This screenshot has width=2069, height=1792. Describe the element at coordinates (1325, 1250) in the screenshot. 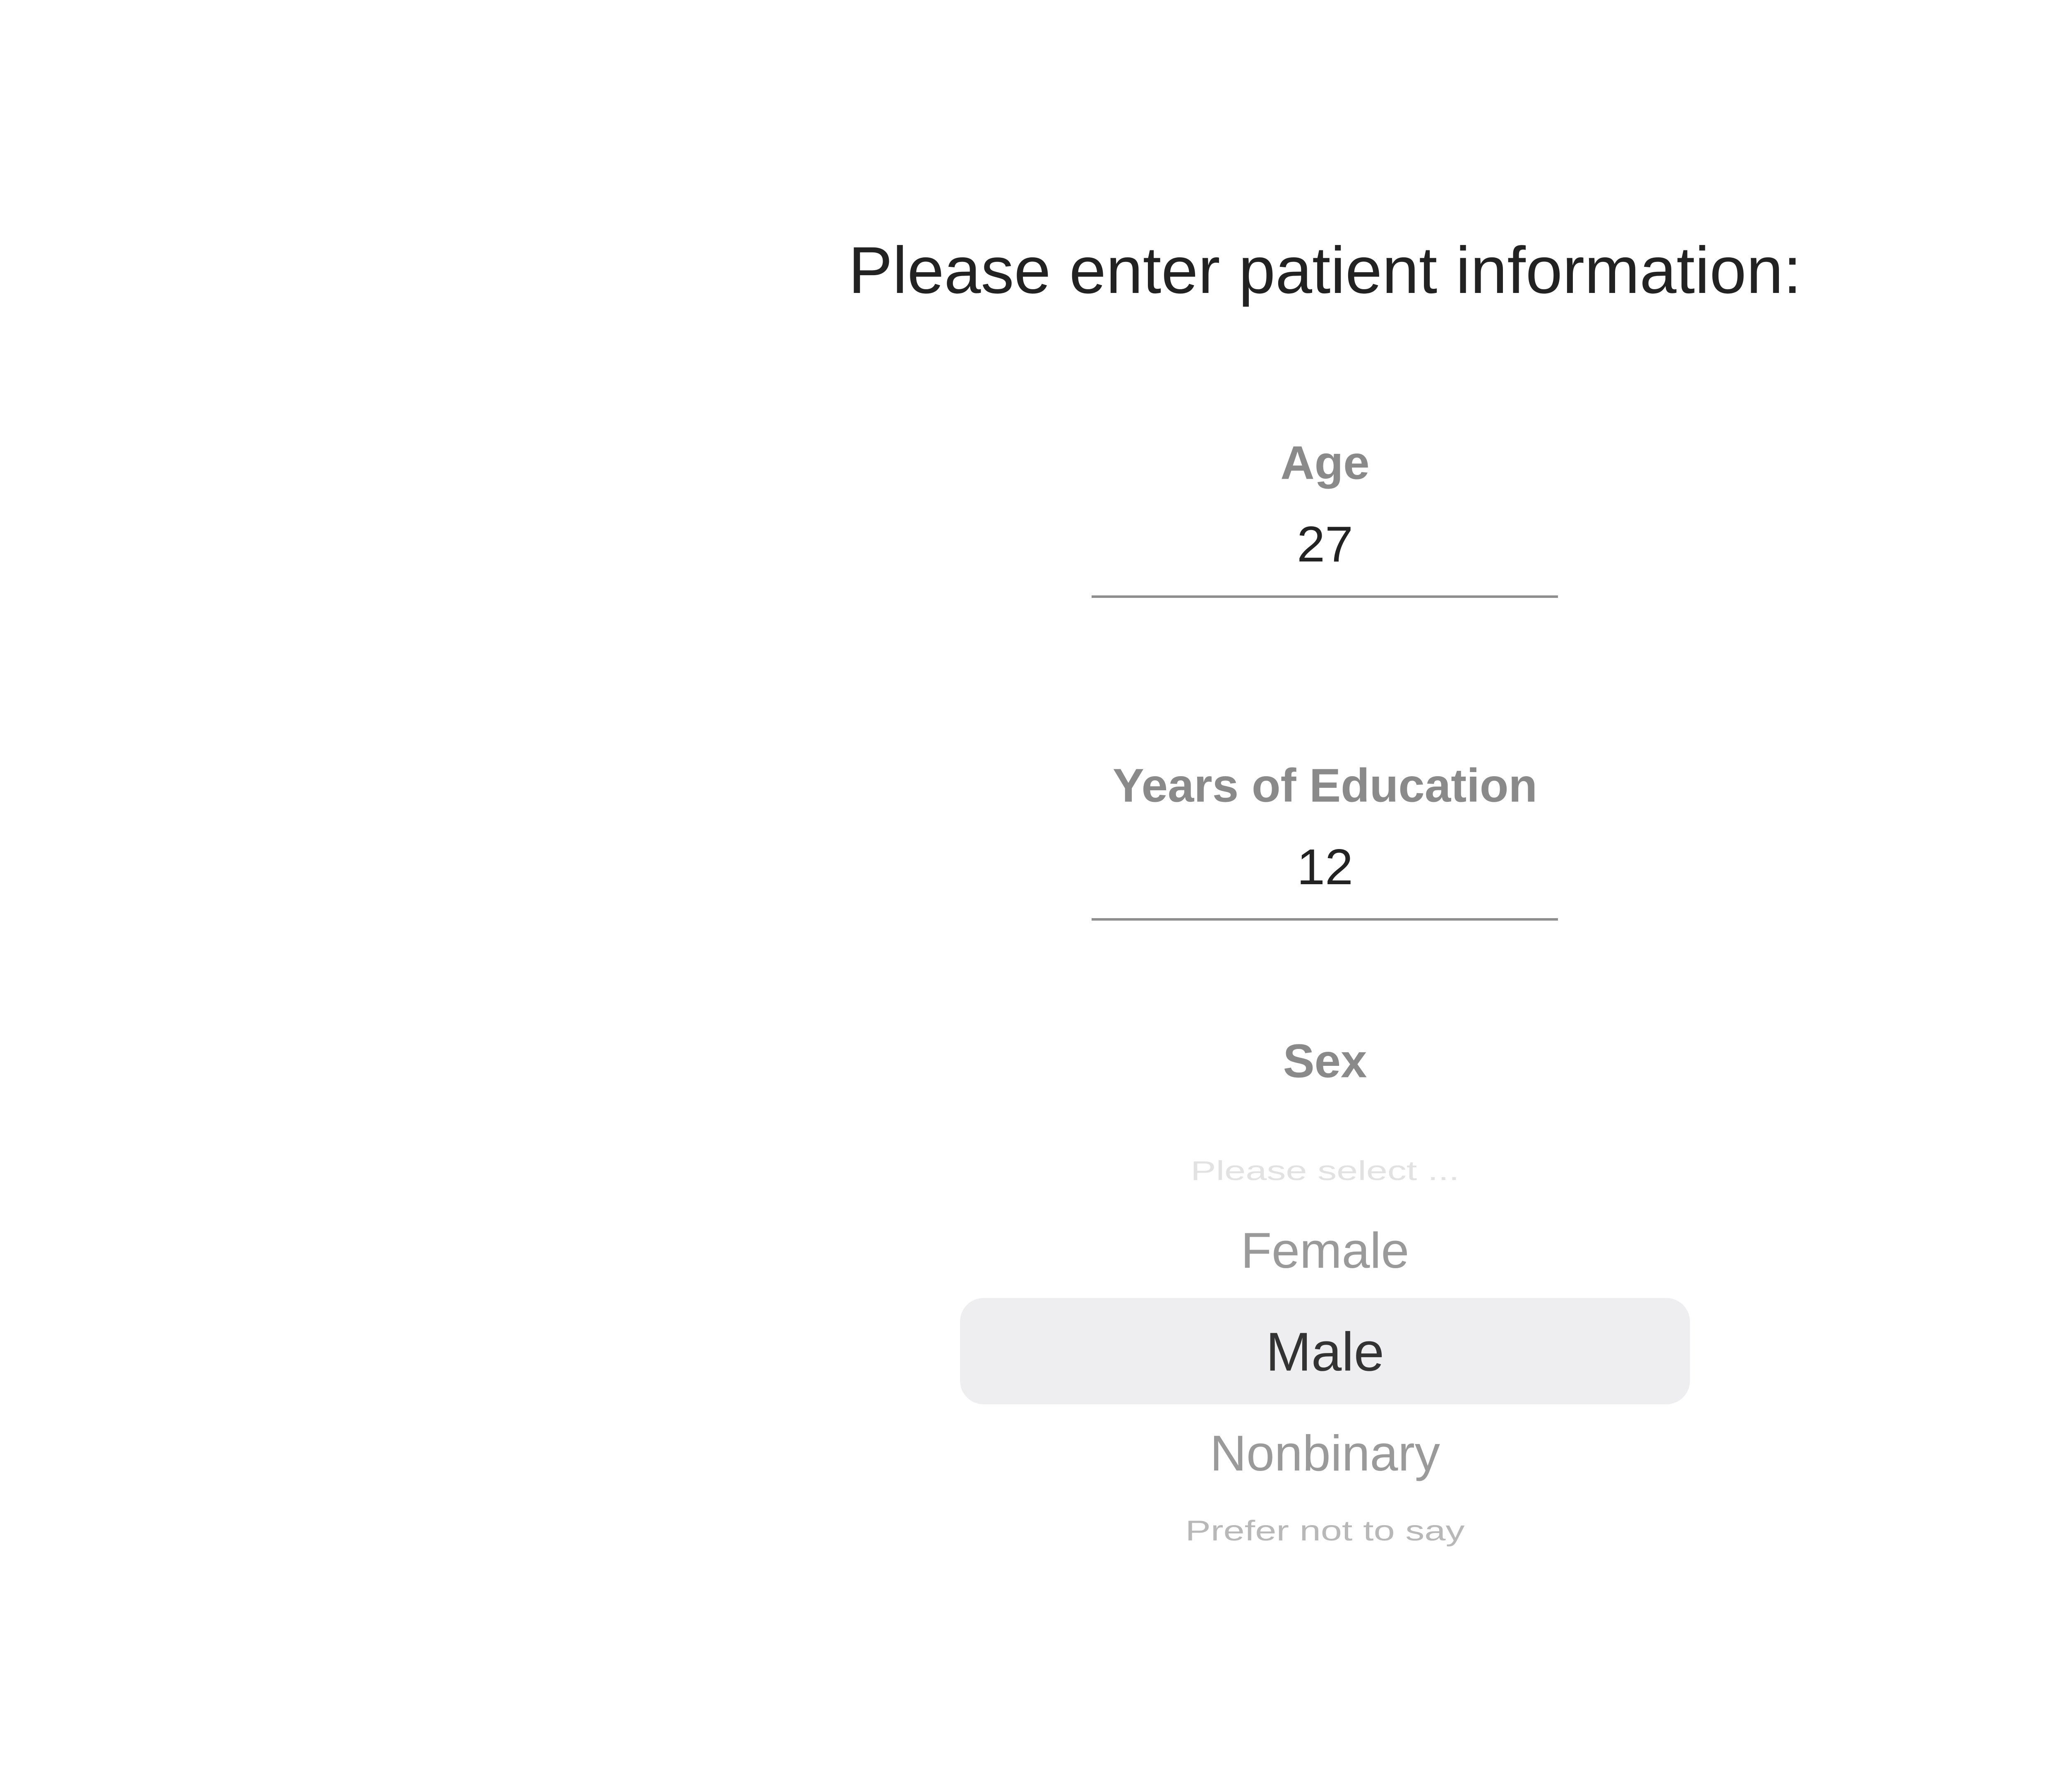

I see `picker-option-female: Female` at that location.